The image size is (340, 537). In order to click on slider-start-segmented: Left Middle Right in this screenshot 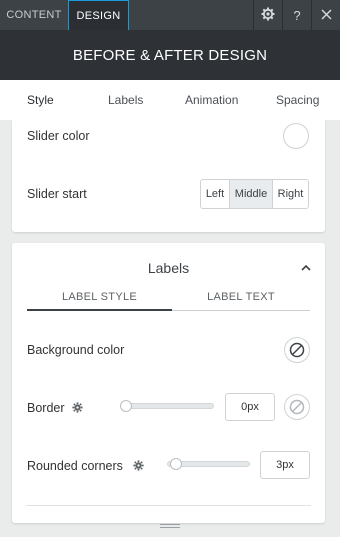, I will do `click(254, 194)`.